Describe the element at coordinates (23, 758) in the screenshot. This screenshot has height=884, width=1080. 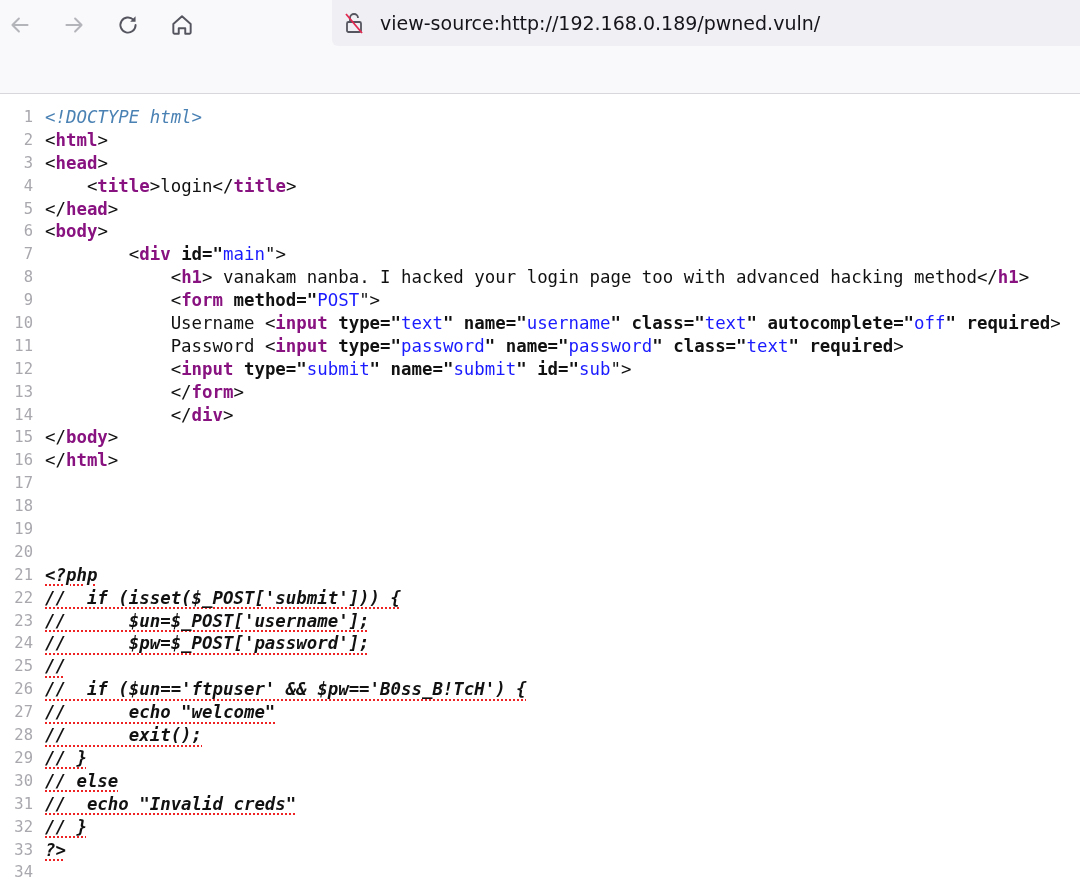
I see `line-number: 29` at that location.